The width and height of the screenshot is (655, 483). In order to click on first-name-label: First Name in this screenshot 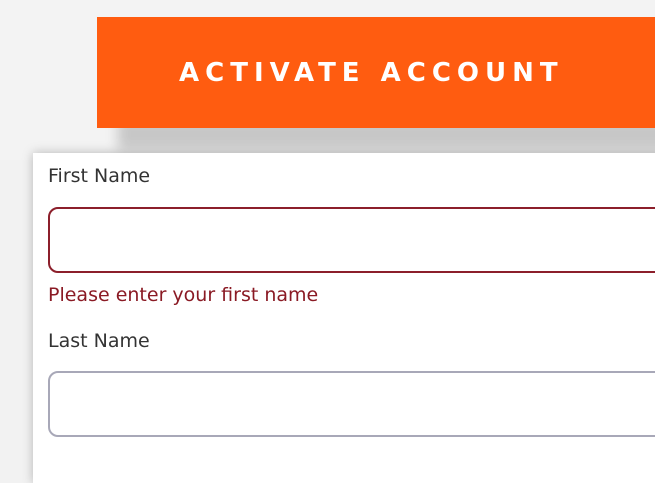, I will do `click(99, 176)`.